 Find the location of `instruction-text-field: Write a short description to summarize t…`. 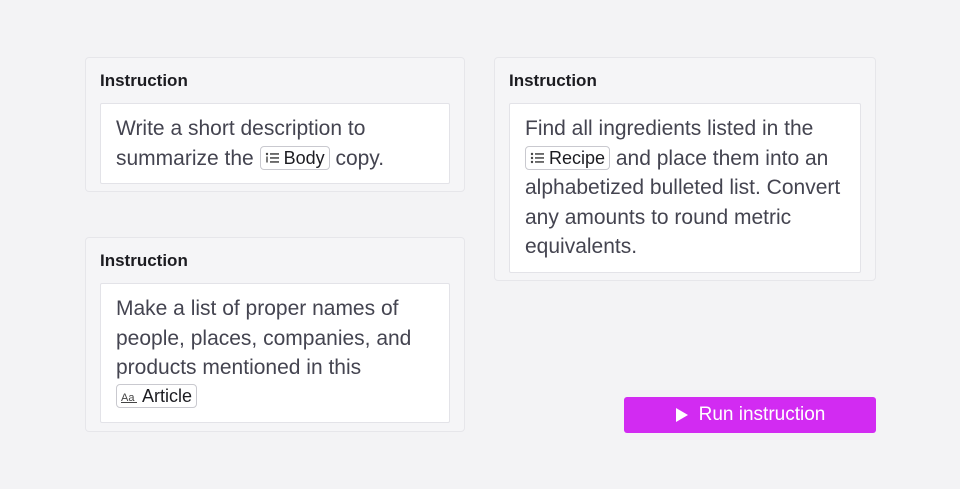

instruction-text-field: Write a short description to summarize t… is located at coordinates (275, 143).